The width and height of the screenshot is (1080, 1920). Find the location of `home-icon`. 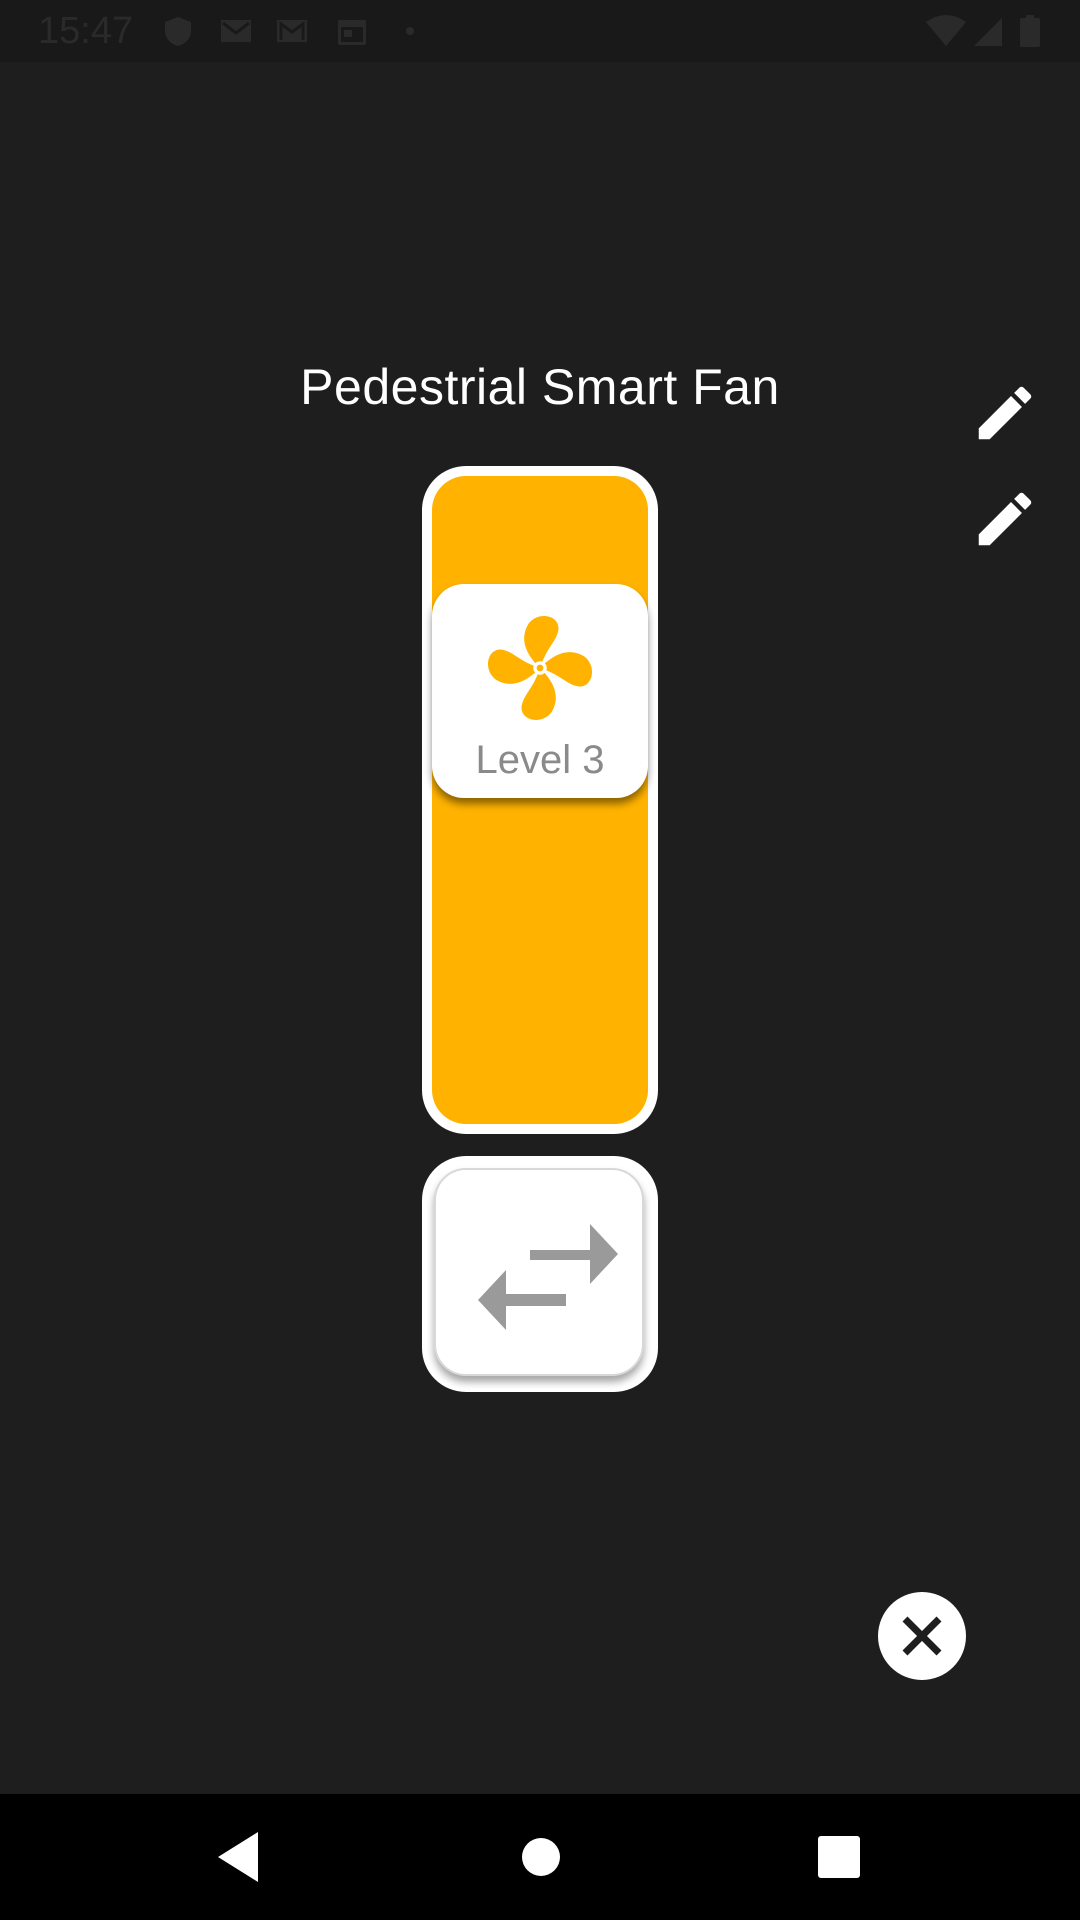

home-icon is located at coordinates (541, 1857).